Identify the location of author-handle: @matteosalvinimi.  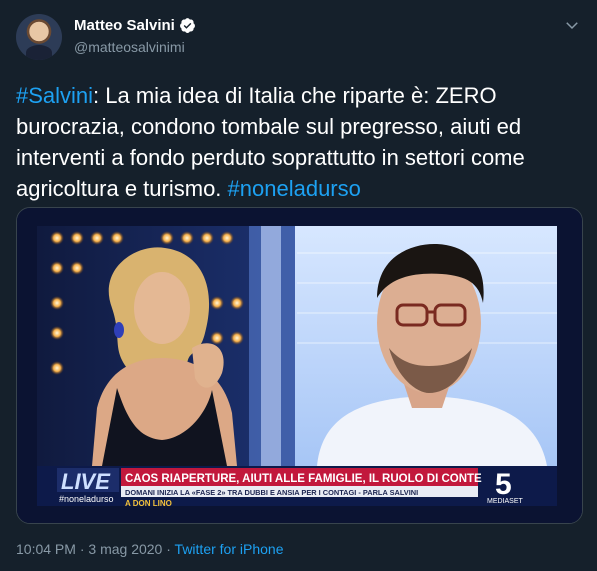
(129, 47).